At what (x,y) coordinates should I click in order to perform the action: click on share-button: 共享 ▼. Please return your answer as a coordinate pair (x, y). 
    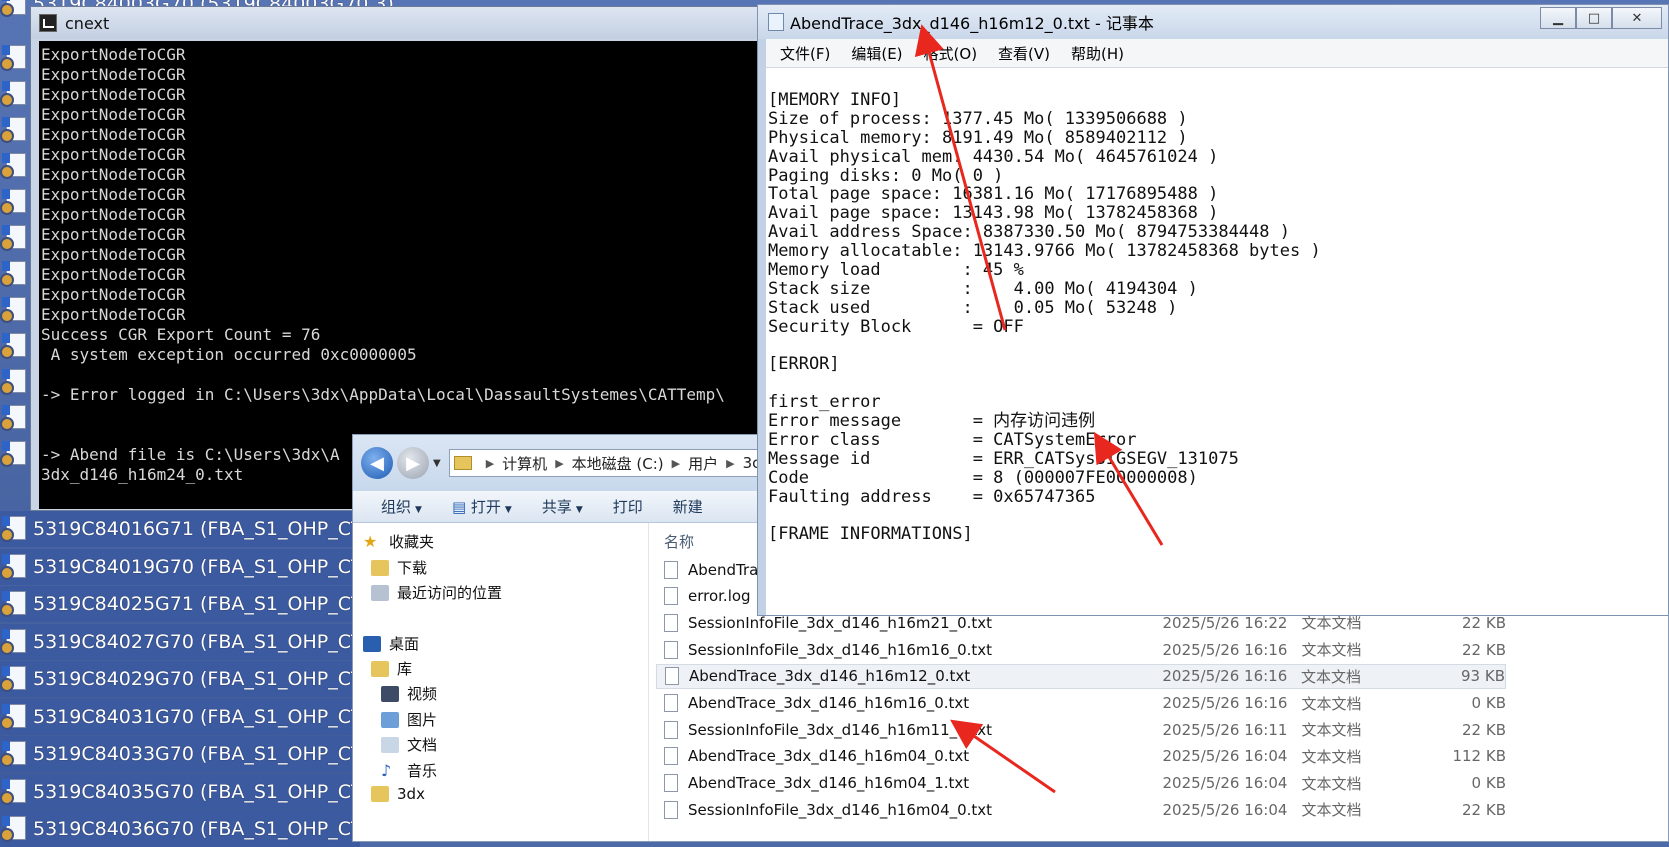
    Looking at the image, I should click on (562, 506).